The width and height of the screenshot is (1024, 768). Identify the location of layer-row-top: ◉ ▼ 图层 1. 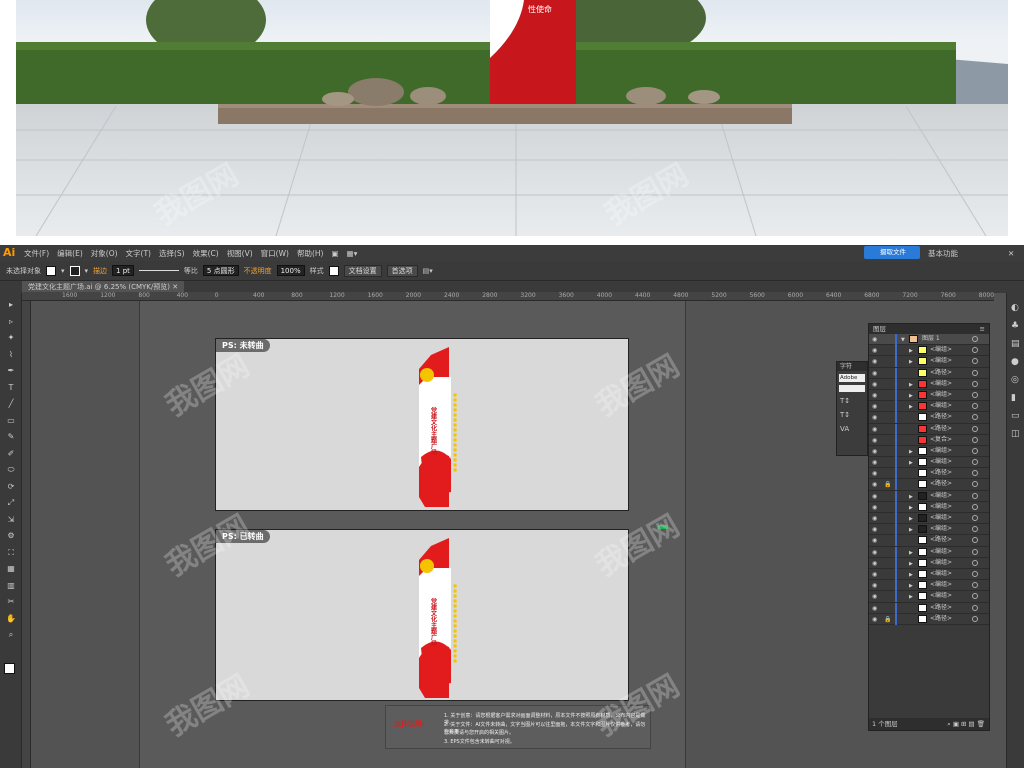
(929, 340).